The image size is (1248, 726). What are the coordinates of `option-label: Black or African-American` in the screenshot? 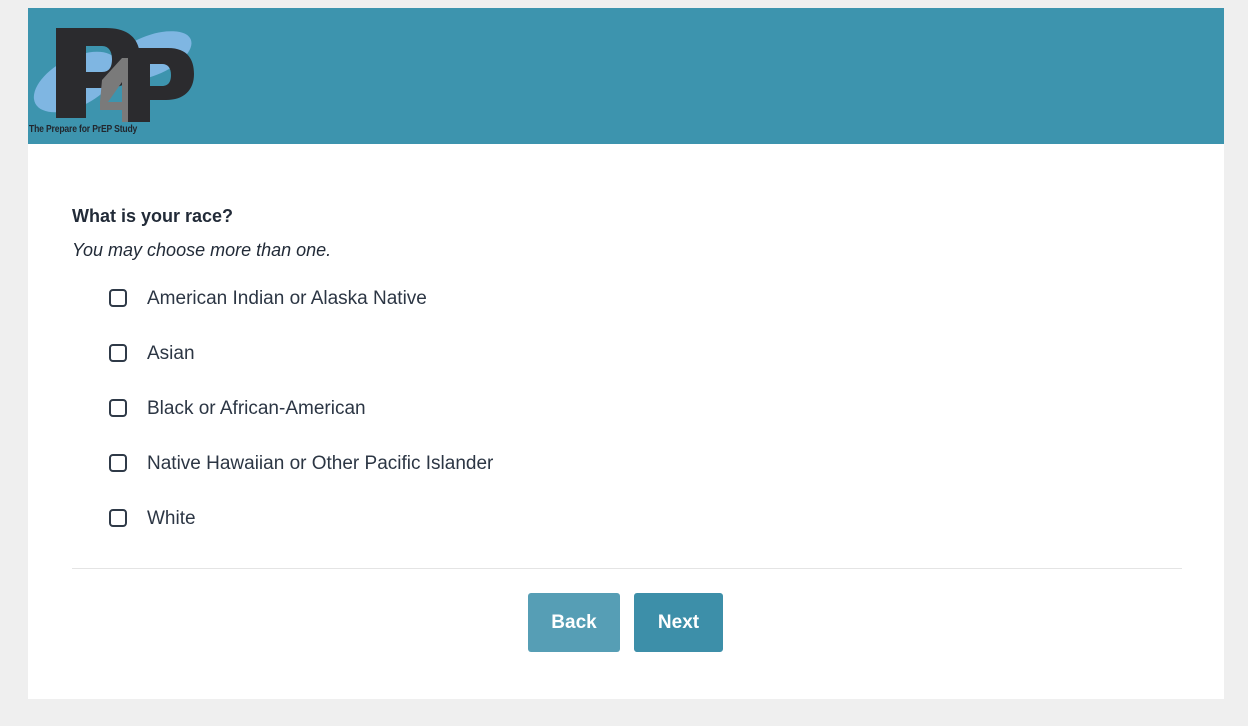 It's located at (256, 408).